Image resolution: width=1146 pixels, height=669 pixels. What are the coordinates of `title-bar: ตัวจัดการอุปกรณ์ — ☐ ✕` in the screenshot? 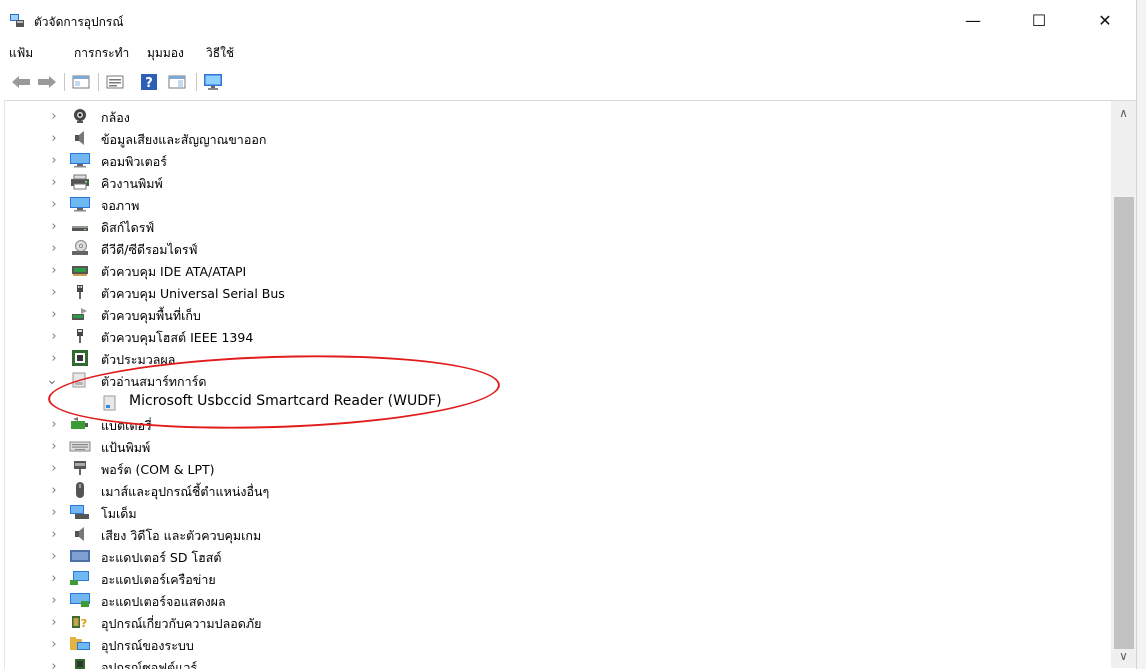 It's located at (568, 20).